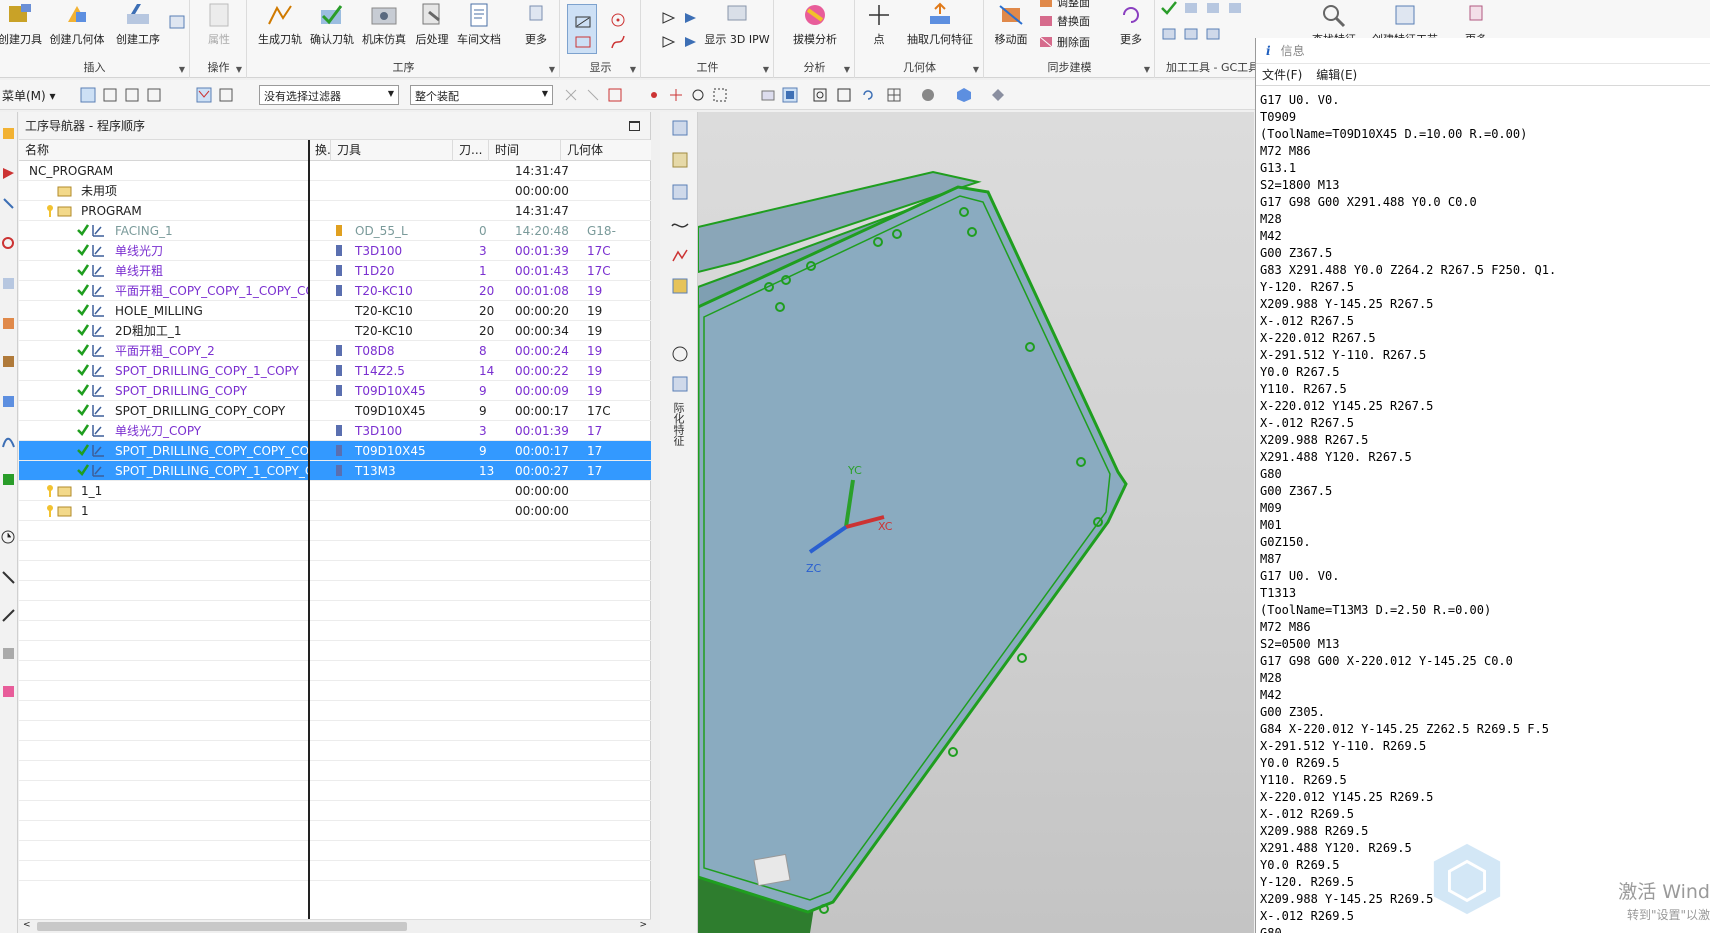  Describe the element at coordinates (8, 615) in the screenshot. I see `resource-13-icon` at that location.